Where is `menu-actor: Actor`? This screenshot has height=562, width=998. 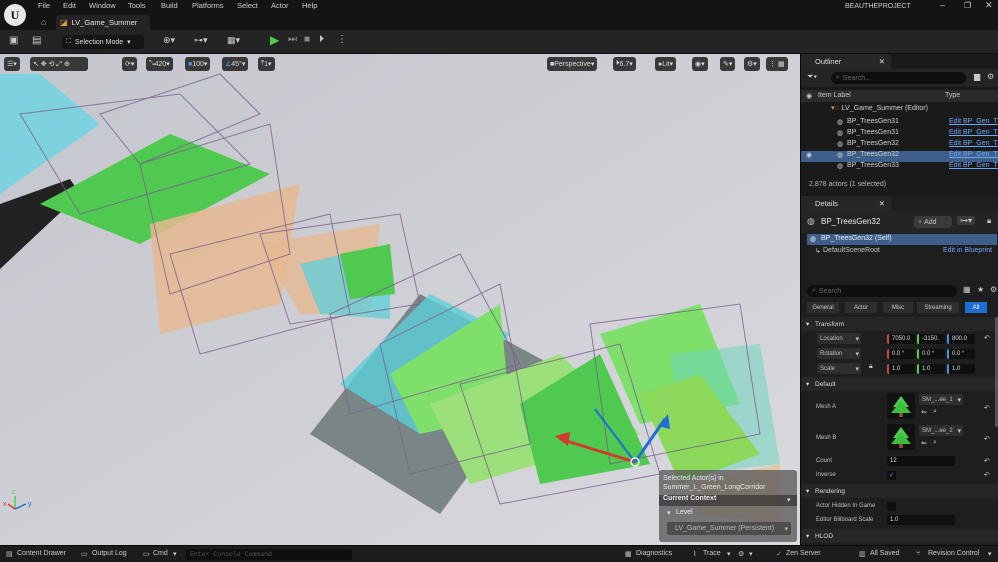
menu-actor: Actor is located at coordinates (280, 5).